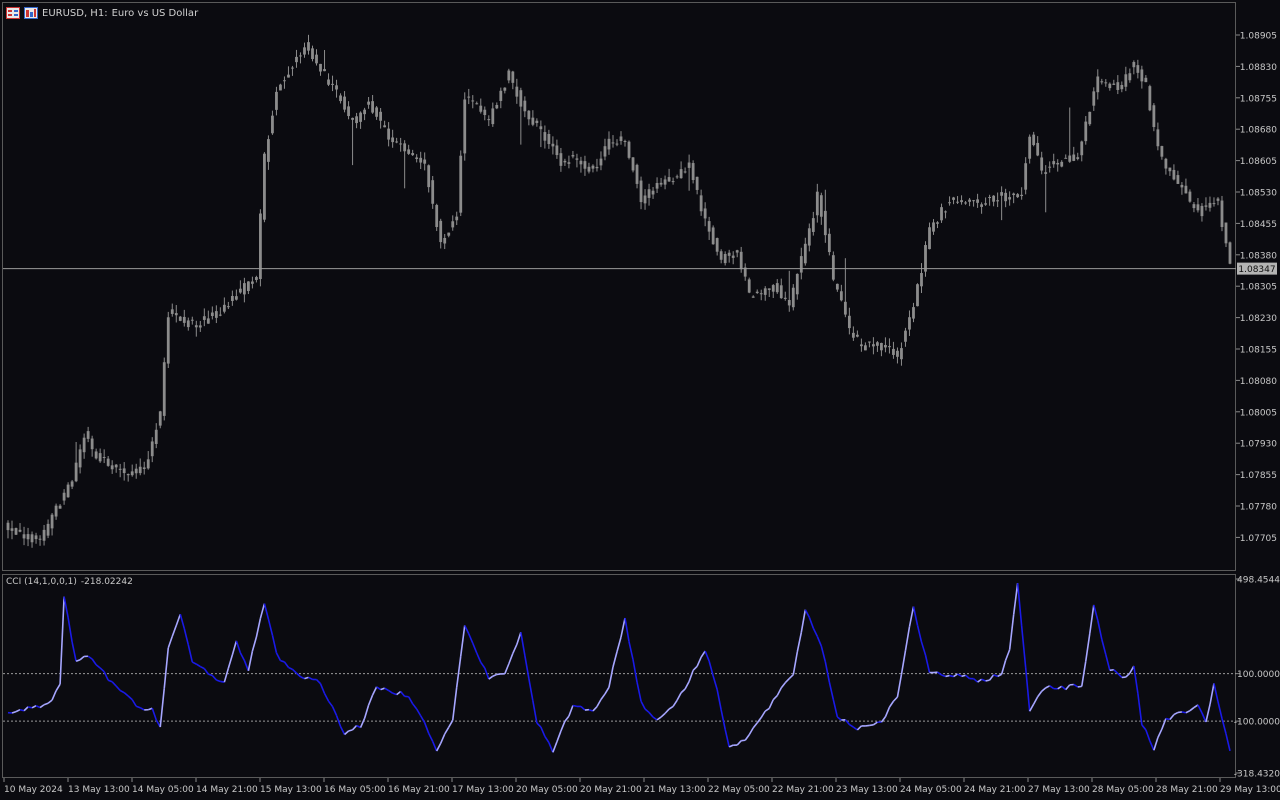  Describe the element at coordinates (1257, 723) in the screenshot. I see `cci-tick-label: -100.0000` at that location.